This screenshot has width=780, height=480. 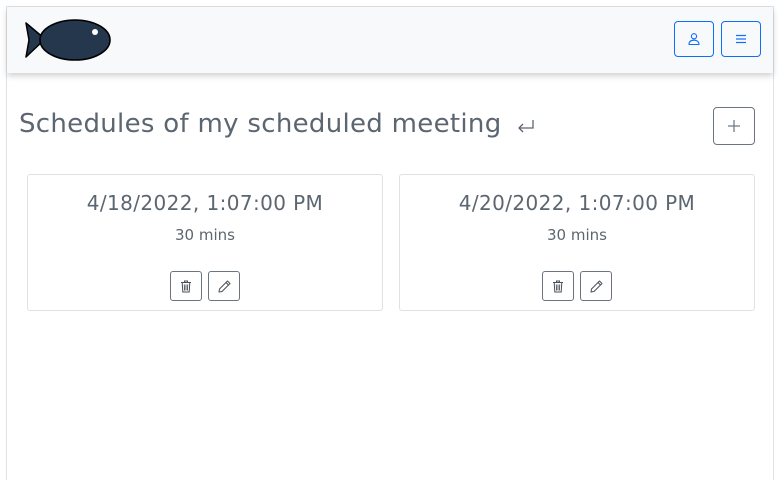 I want to click on person-icon, so click(x=694, y=39).